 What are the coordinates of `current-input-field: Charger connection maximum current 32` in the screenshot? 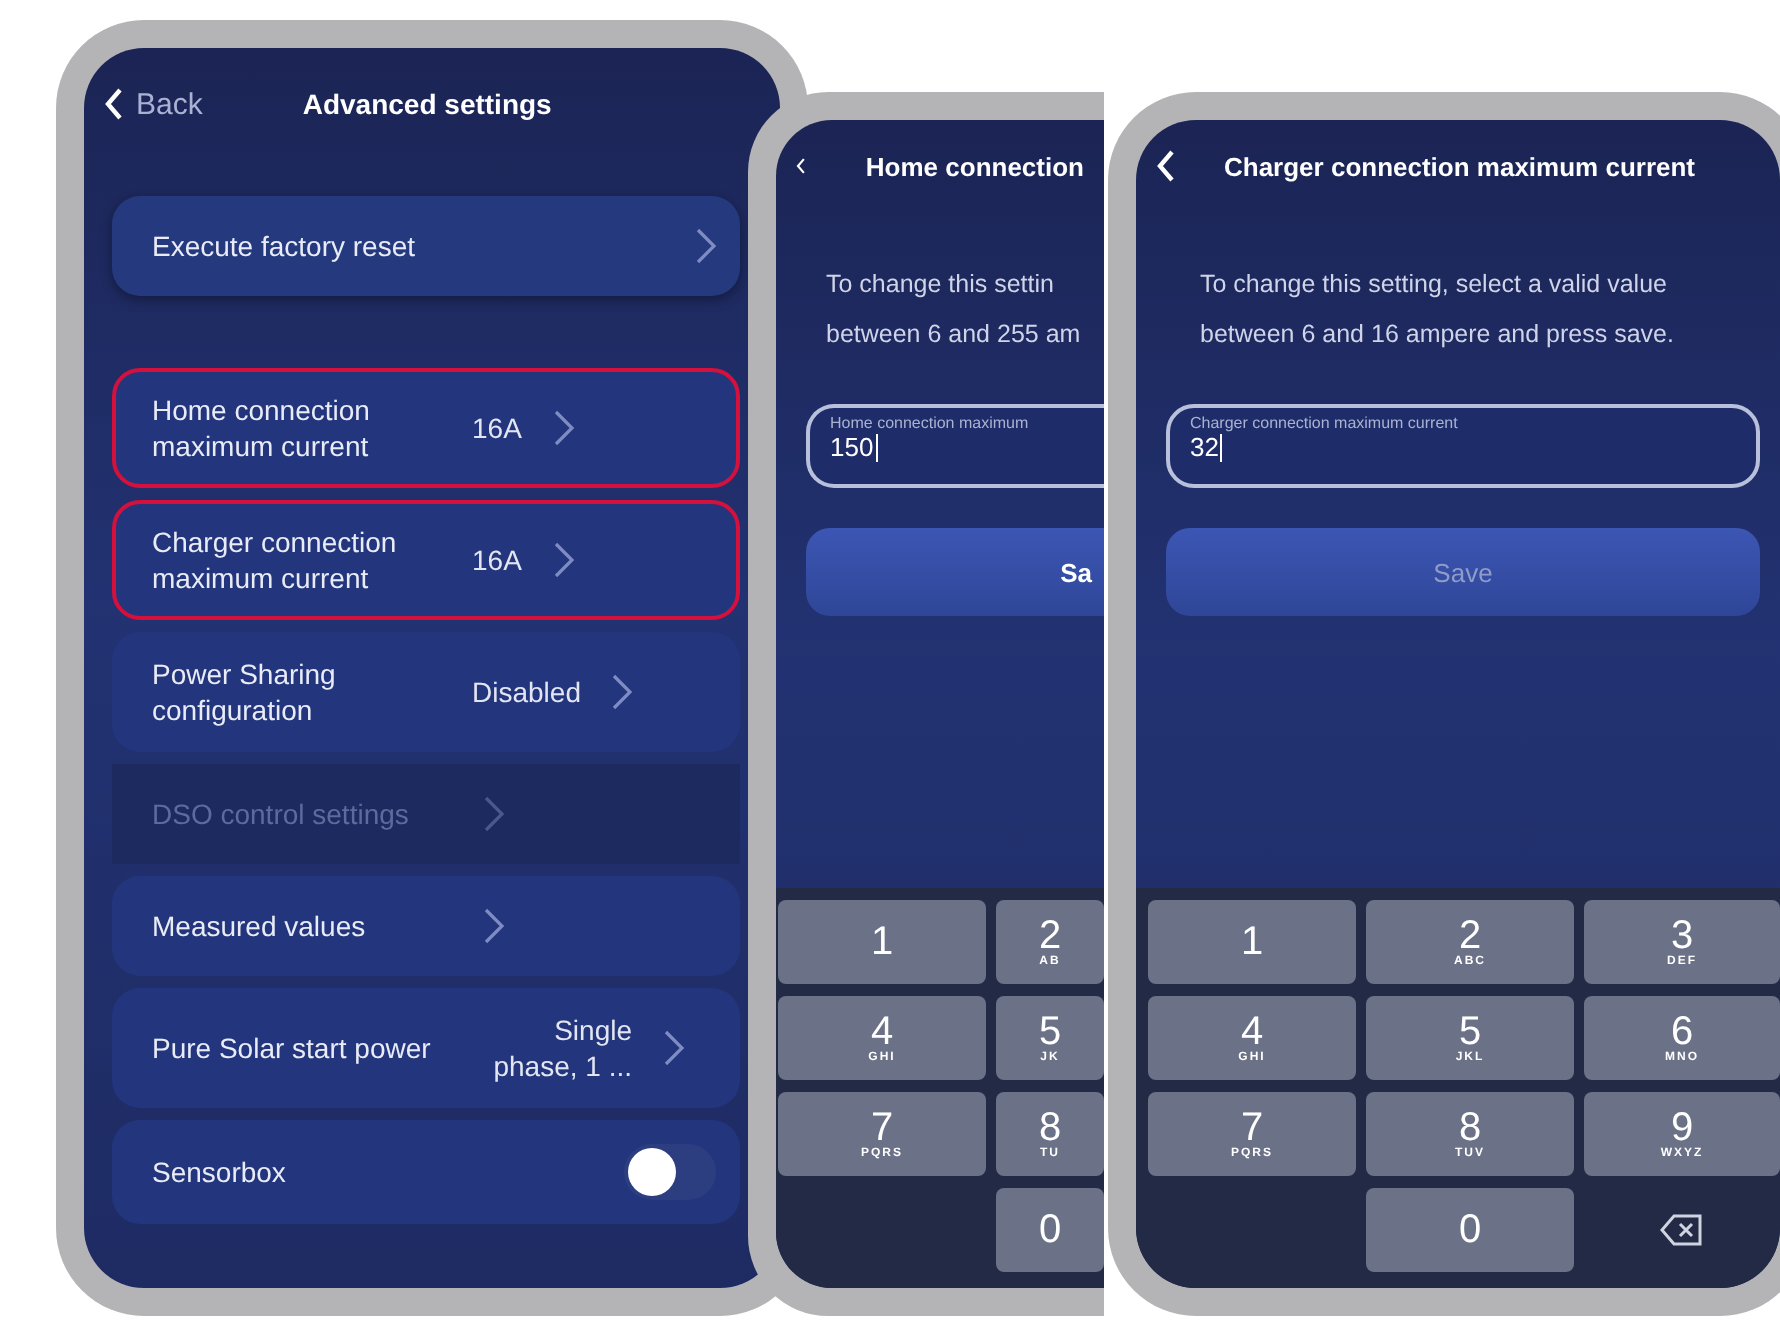 It's located at (1463, 446).